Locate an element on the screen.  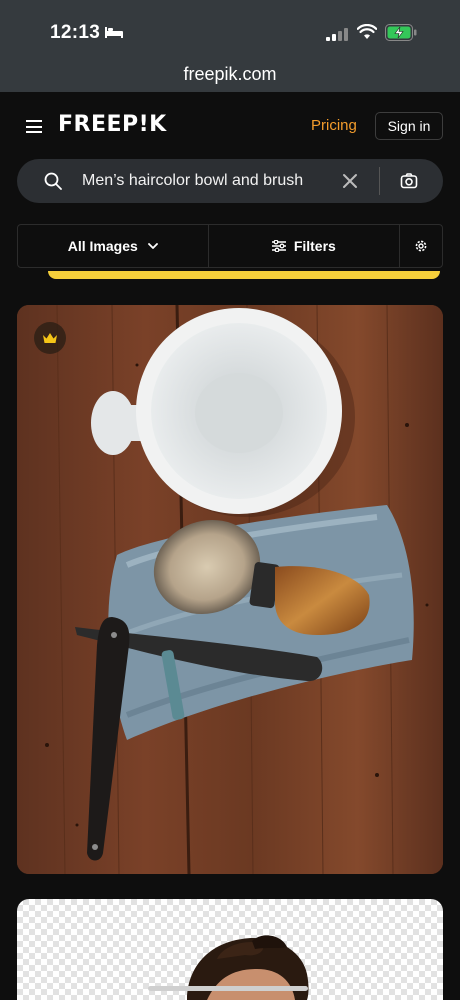
wifi-icon is located at coordinates (367, 31).